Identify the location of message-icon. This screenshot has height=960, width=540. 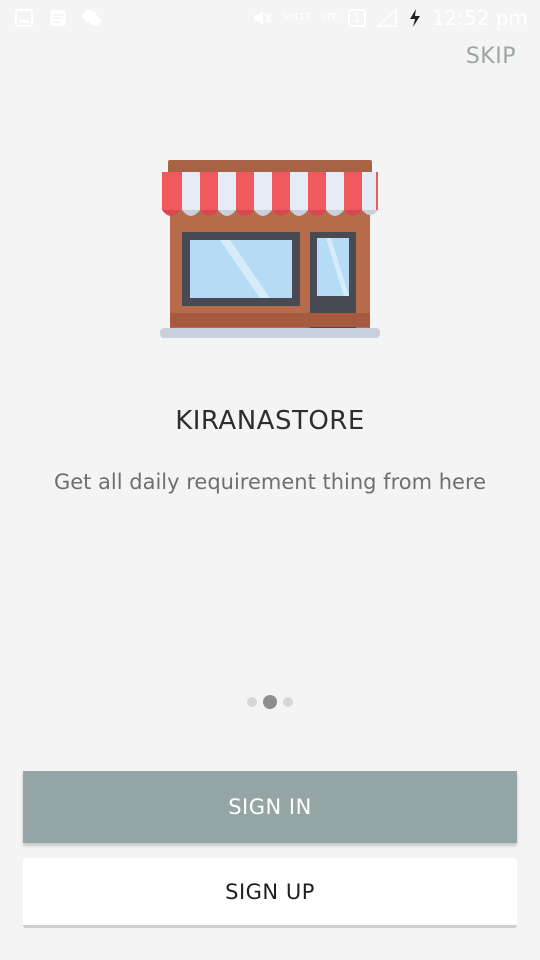
(58, 18).